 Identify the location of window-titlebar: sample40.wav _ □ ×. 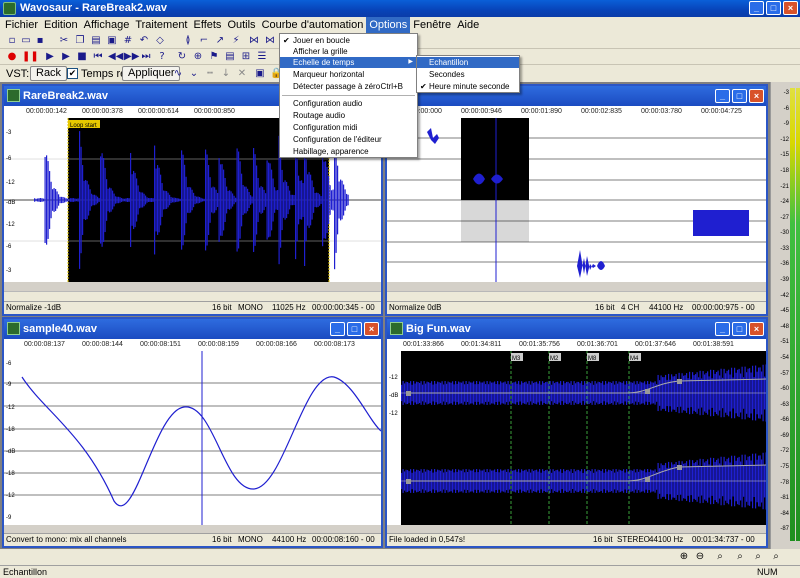
(192, 329).